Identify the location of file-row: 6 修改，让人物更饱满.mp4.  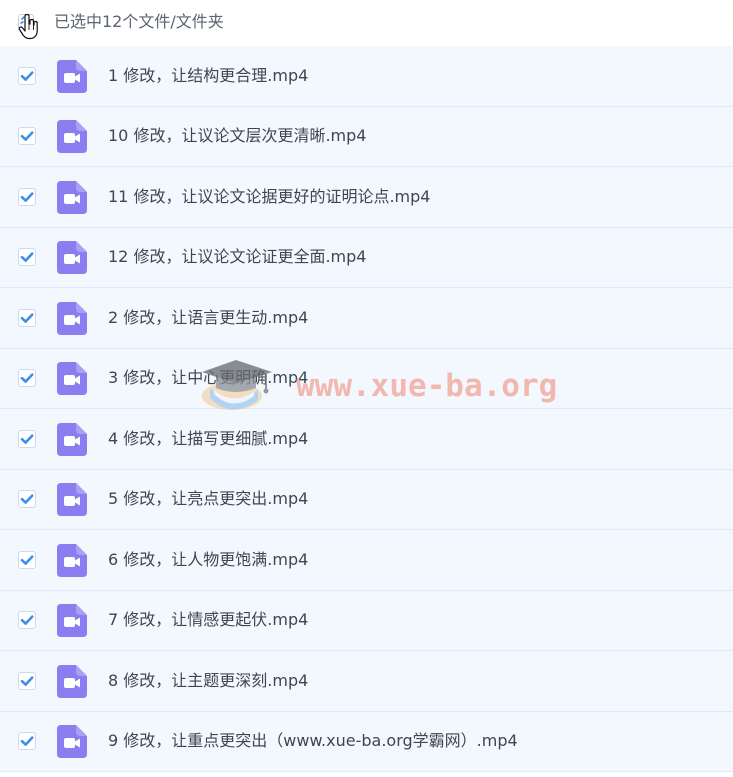
(366, 560).